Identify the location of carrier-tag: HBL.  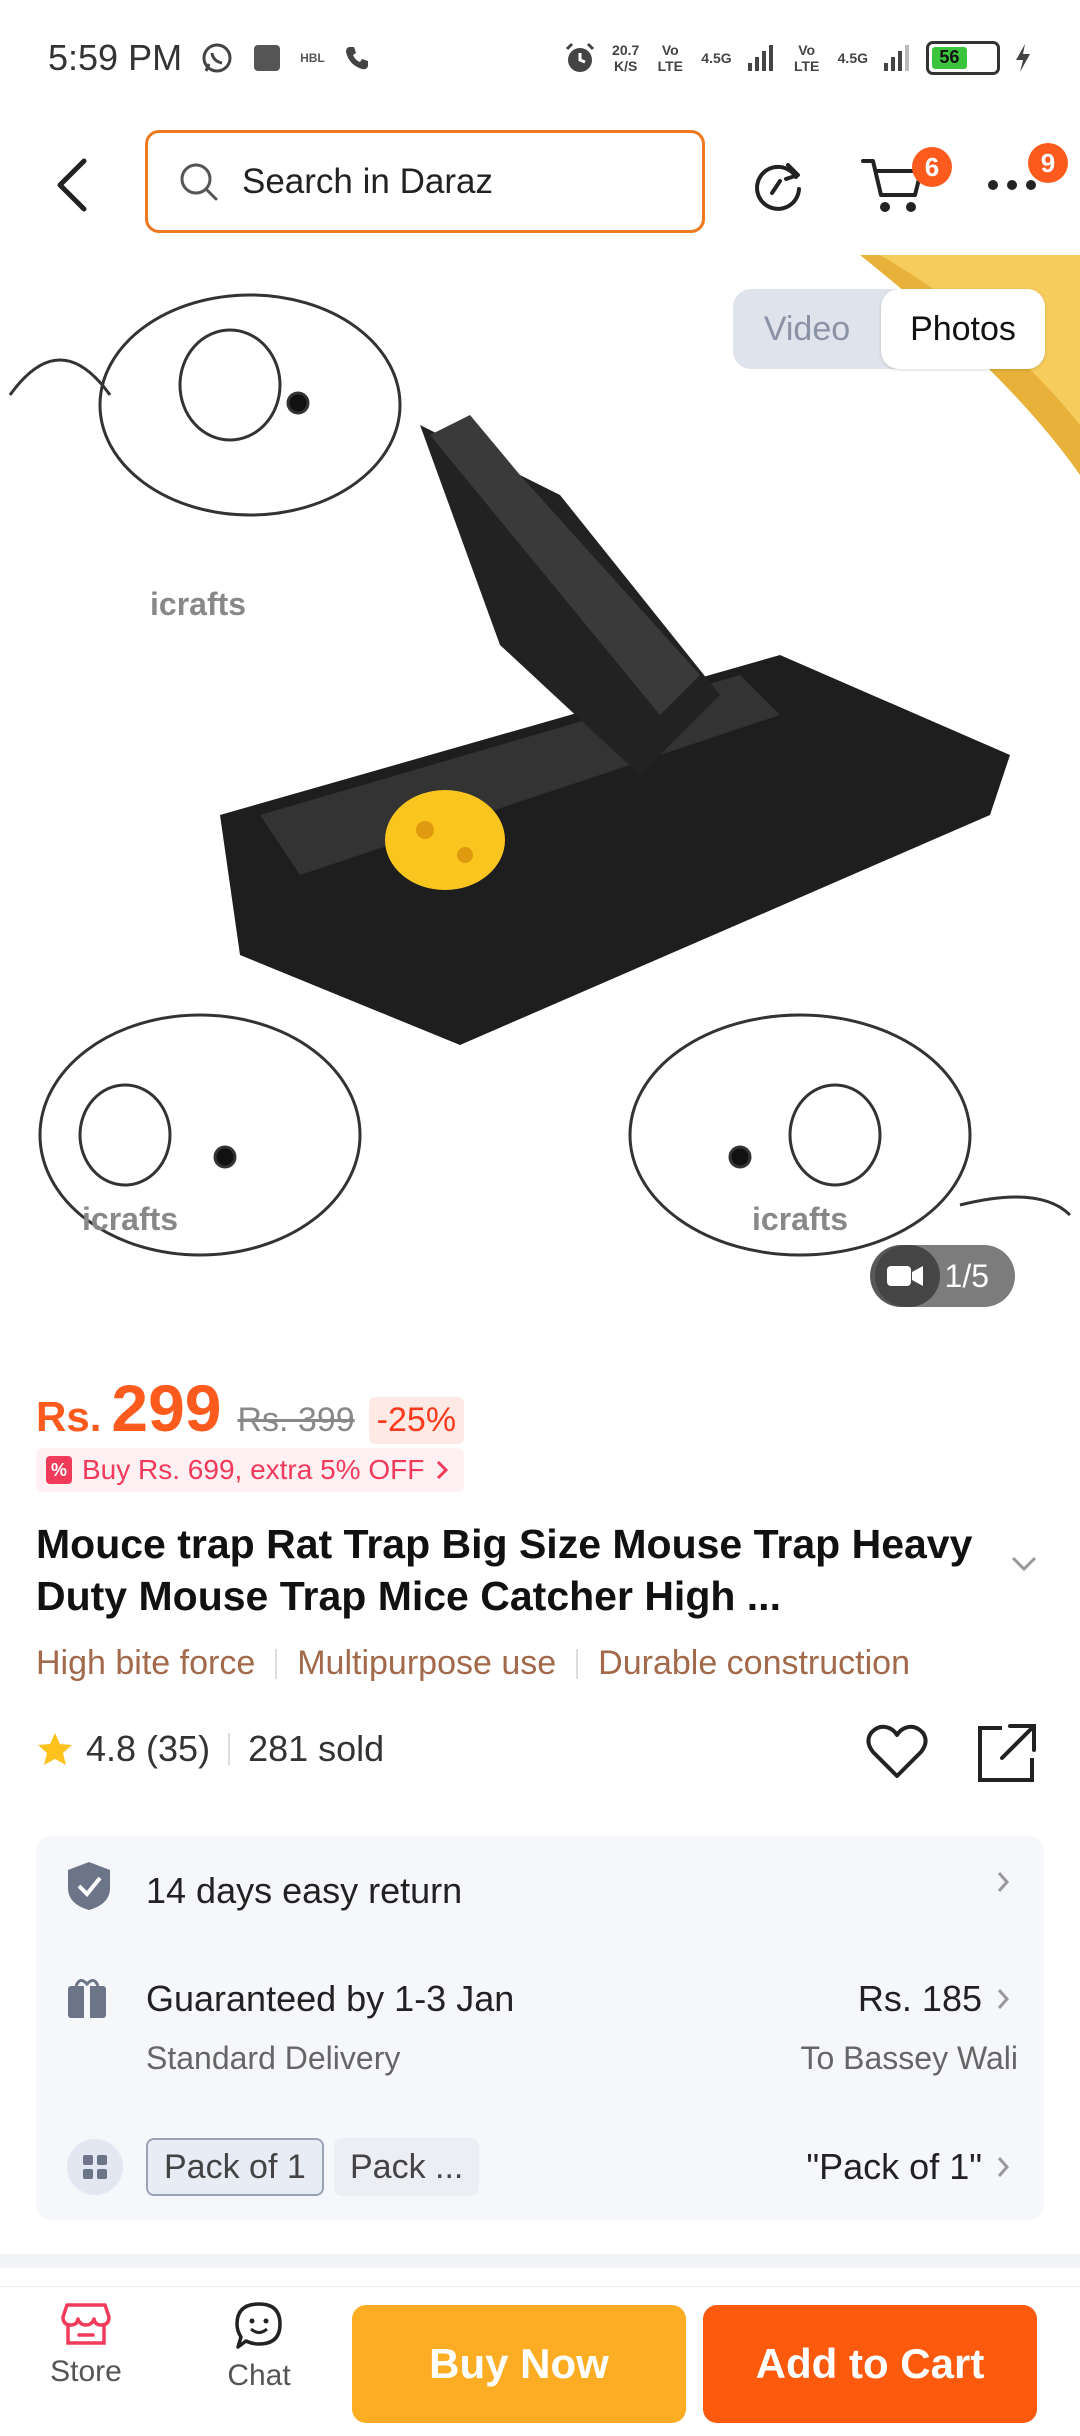
(312, 57).